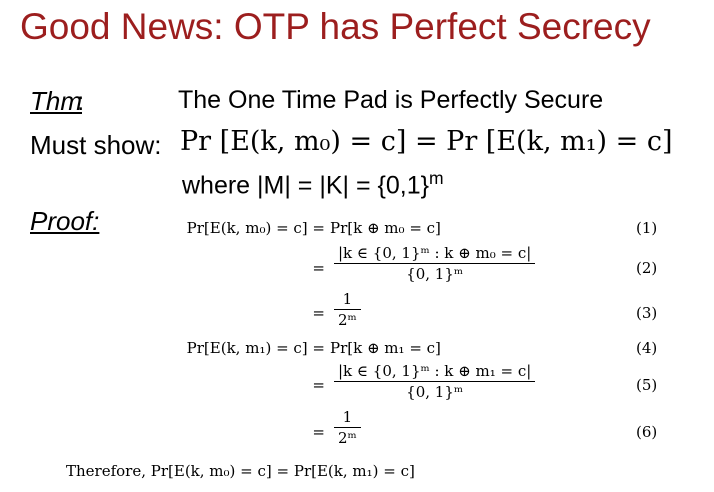 Image resolution: width=714 pixels, height=492 pixels. What do you see at coordinates (305, 185) in the screenshot?
I see `where-text: where |M| = |K| = {0,1}` at bounding box center [305, 185].